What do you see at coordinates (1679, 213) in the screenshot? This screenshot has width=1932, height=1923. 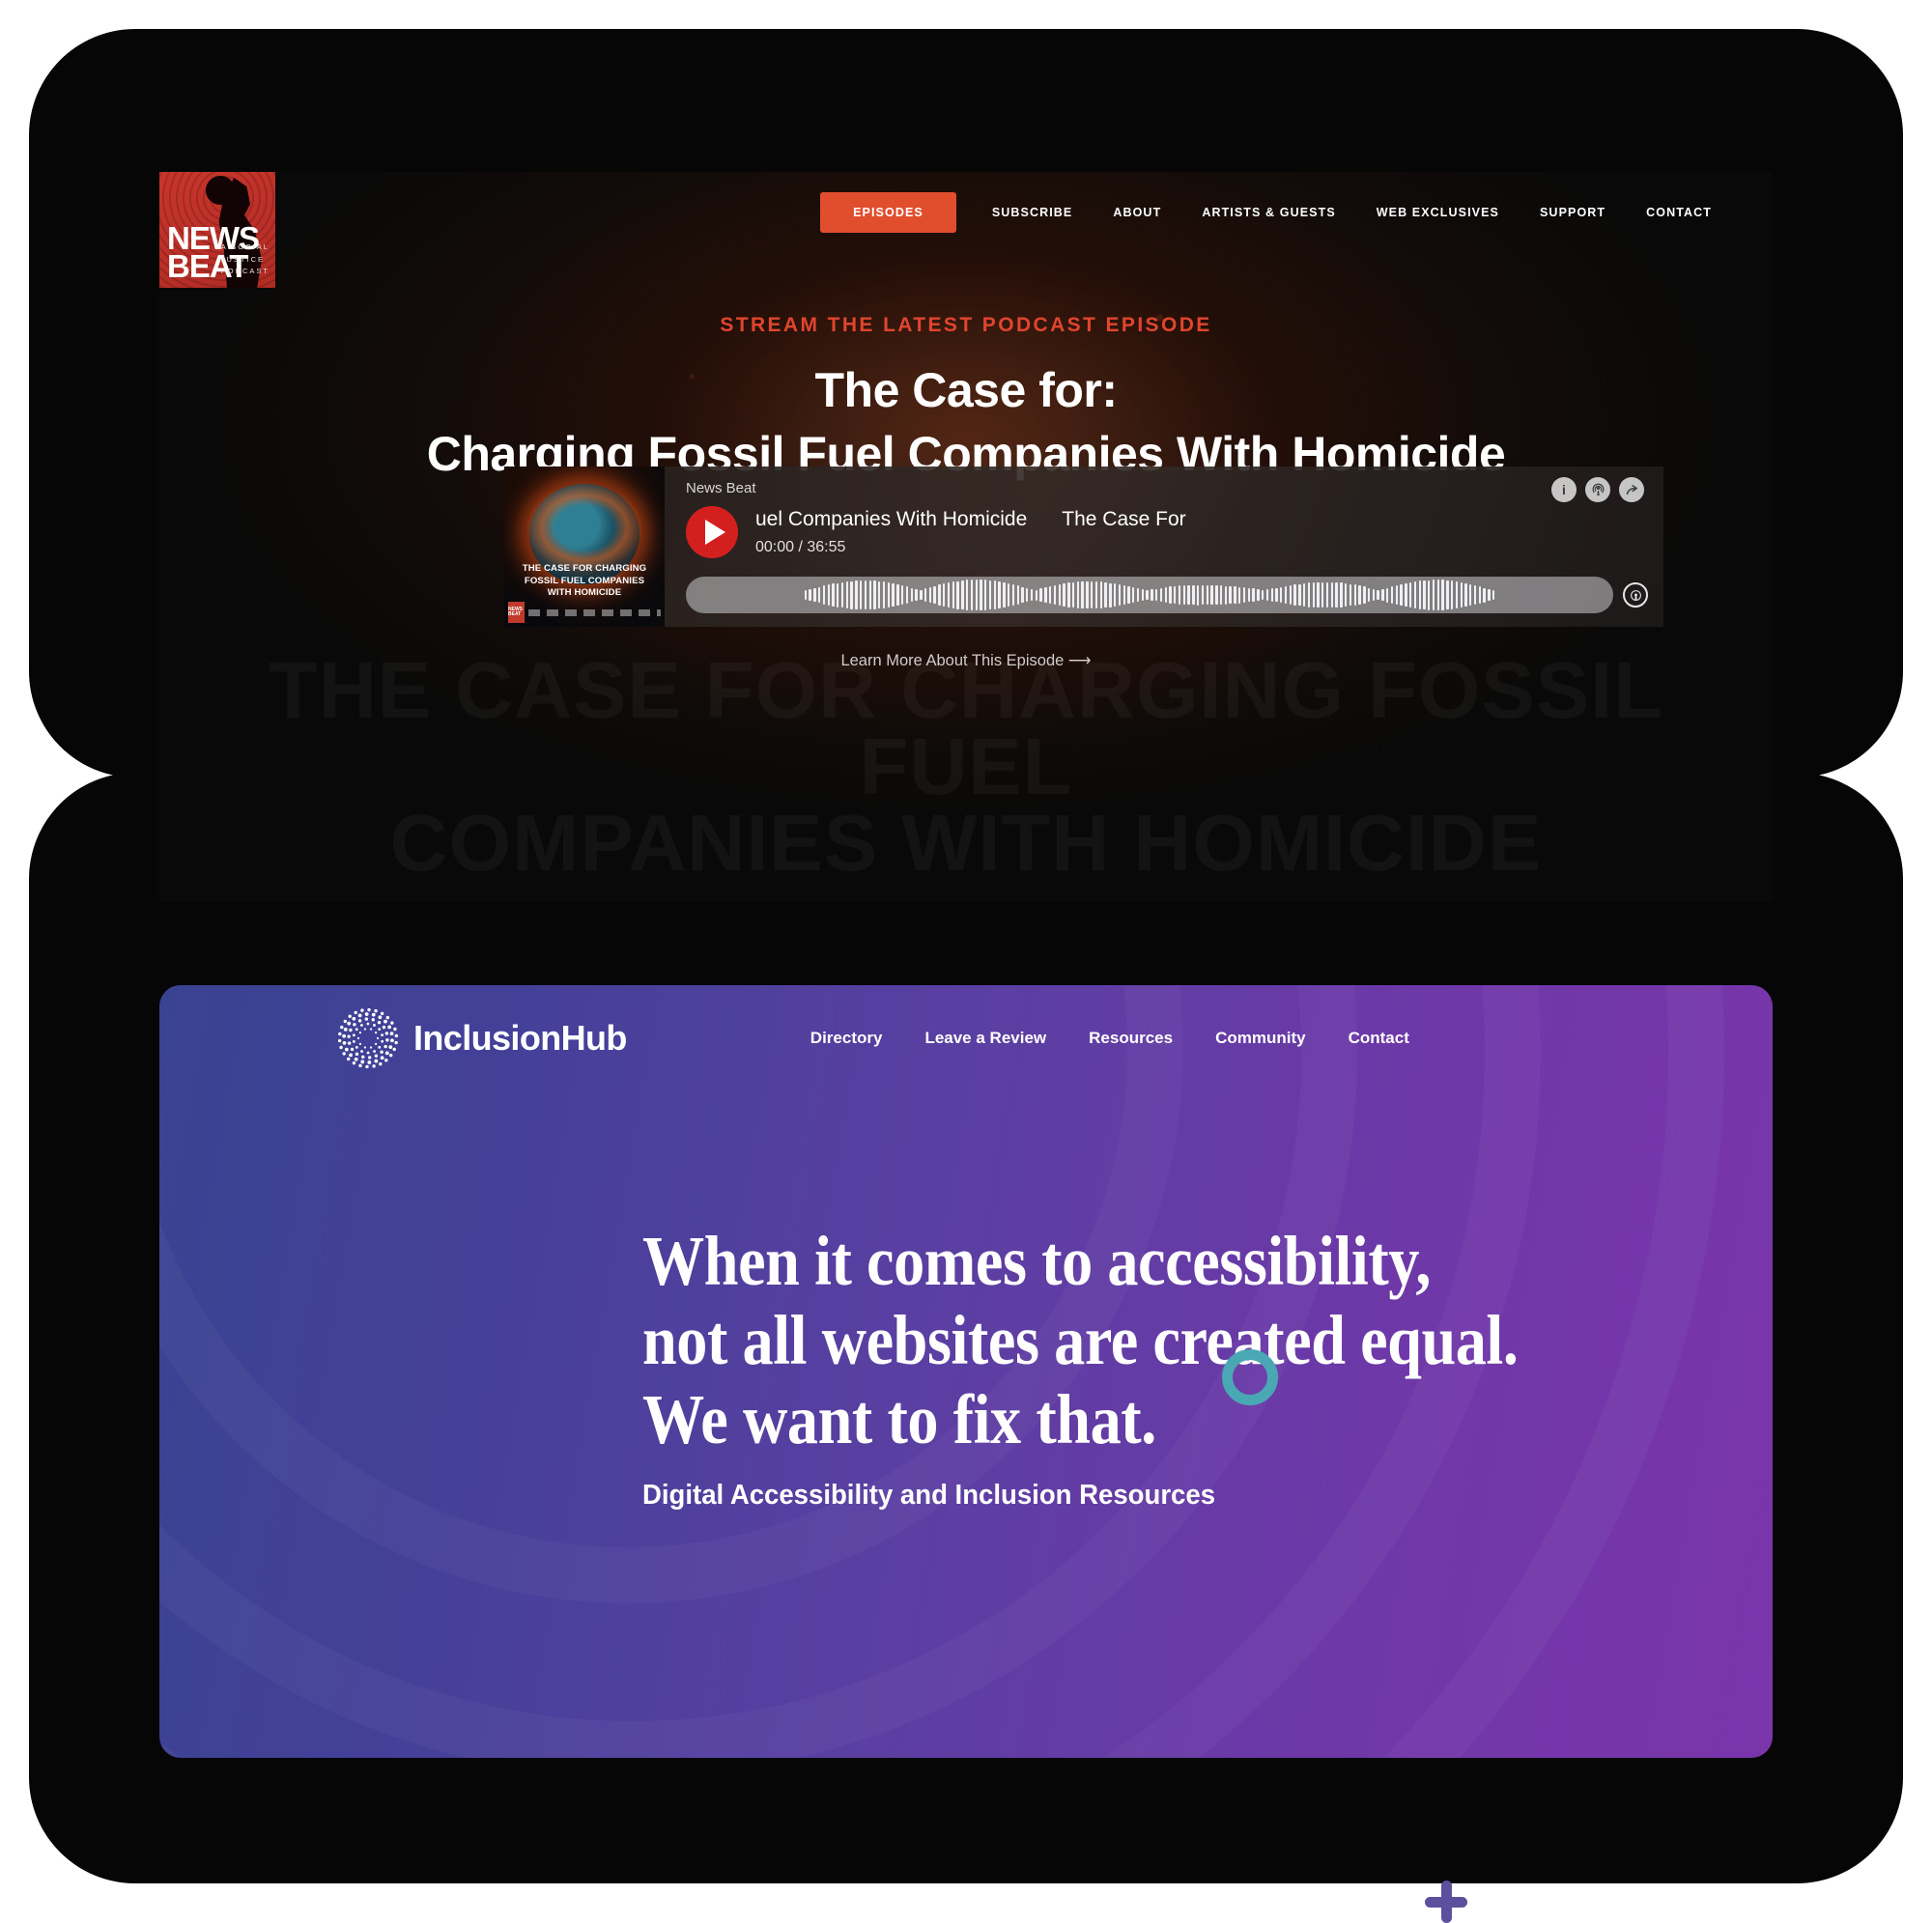 I see `nav-item-contact: CONTACT` at bounding box center [1679, 213].